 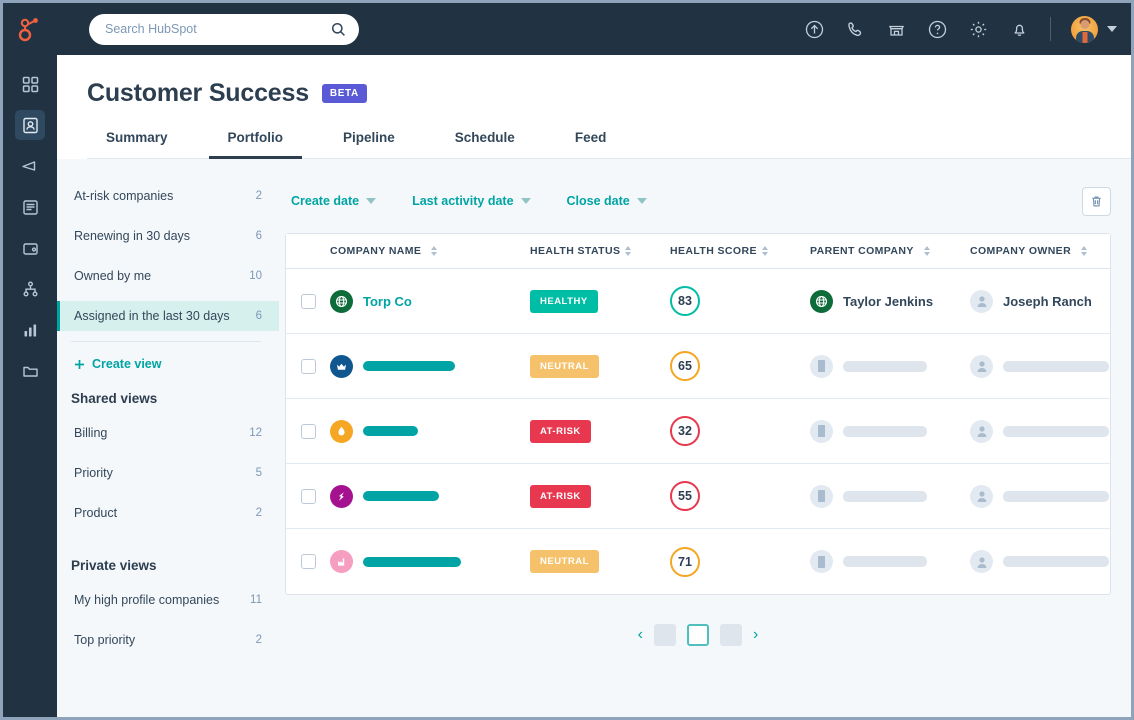 I want to click on view-label: At-risk companies, so click(x=124, y=196).